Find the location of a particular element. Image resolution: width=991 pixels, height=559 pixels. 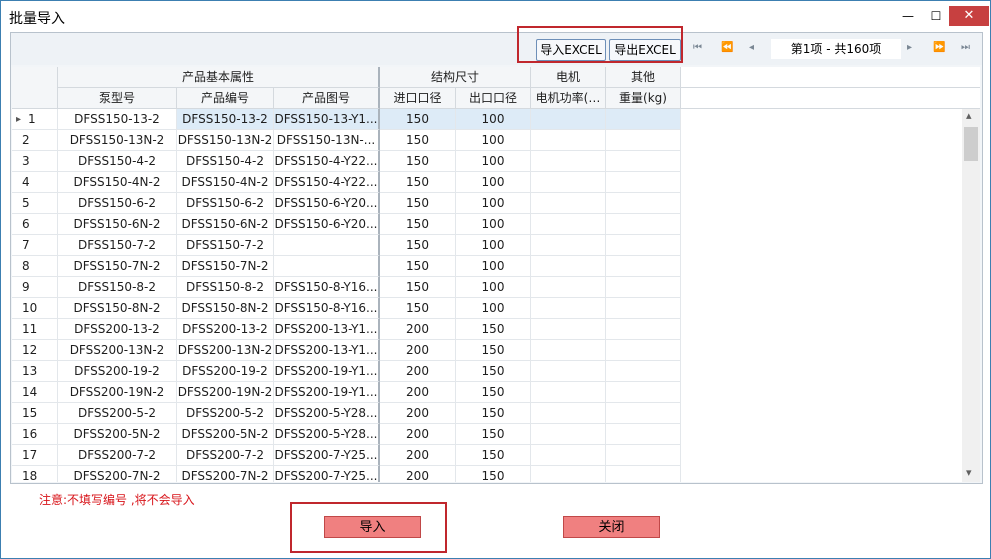

cell-pump-model: DFSS150-4-2 is located at coordinates (117, 161).